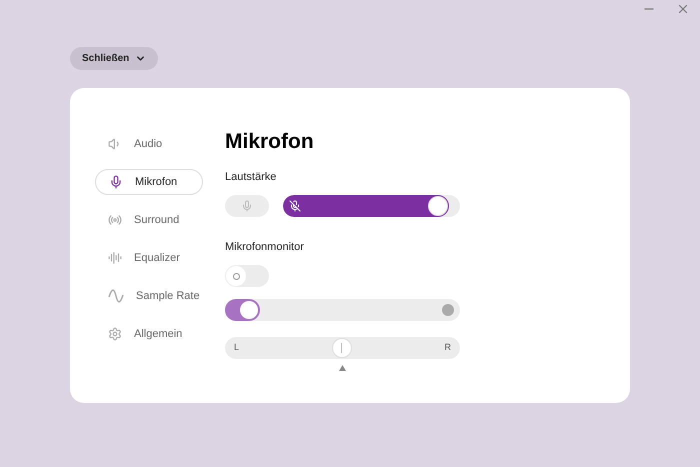 The width and height of the screenshot is (700, 467). I want to click on mic-off-icon, so click(295, 206).